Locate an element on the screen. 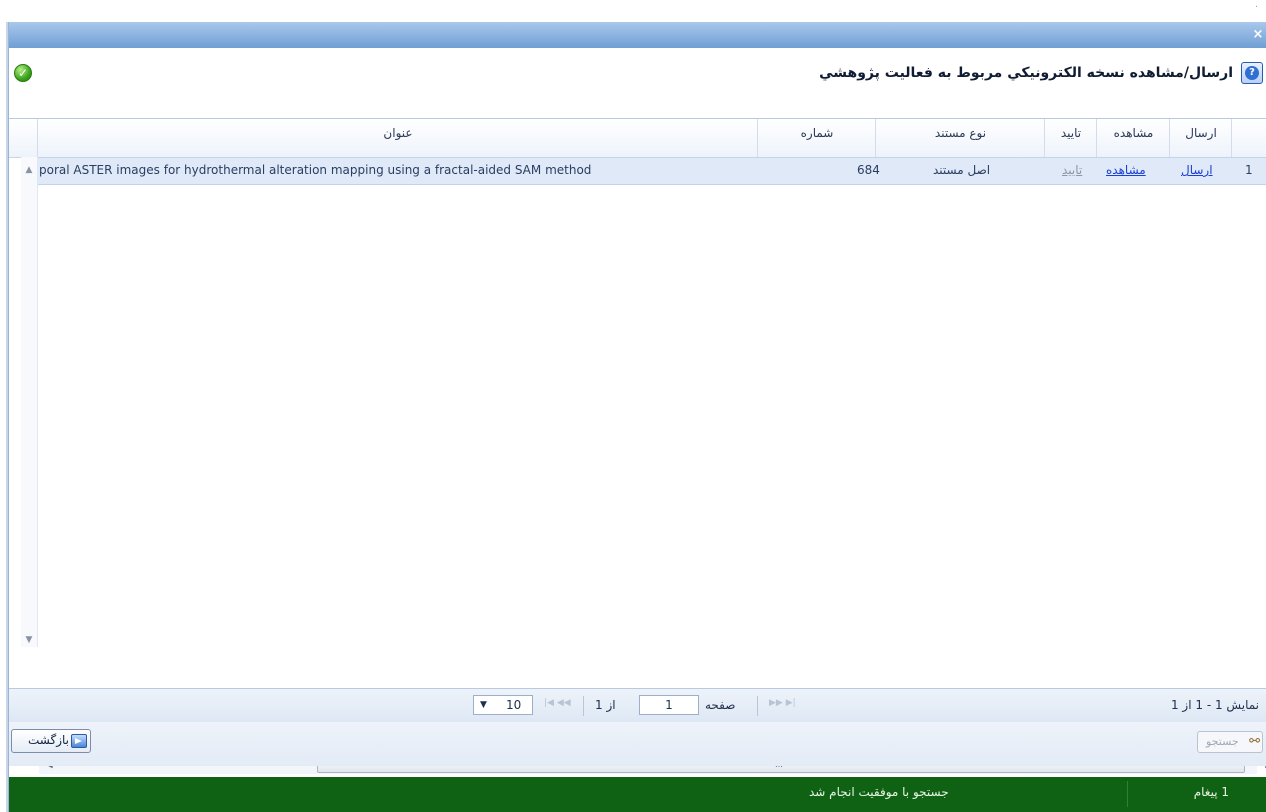  close-icon: × is located at coordinates (1258, 35).